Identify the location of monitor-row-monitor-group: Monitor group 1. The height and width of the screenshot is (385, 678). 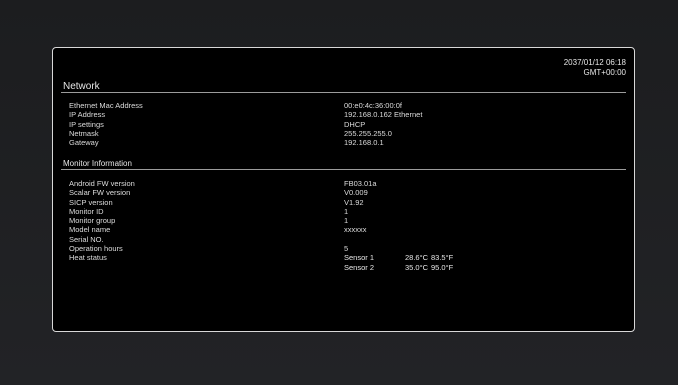
(349, 220).